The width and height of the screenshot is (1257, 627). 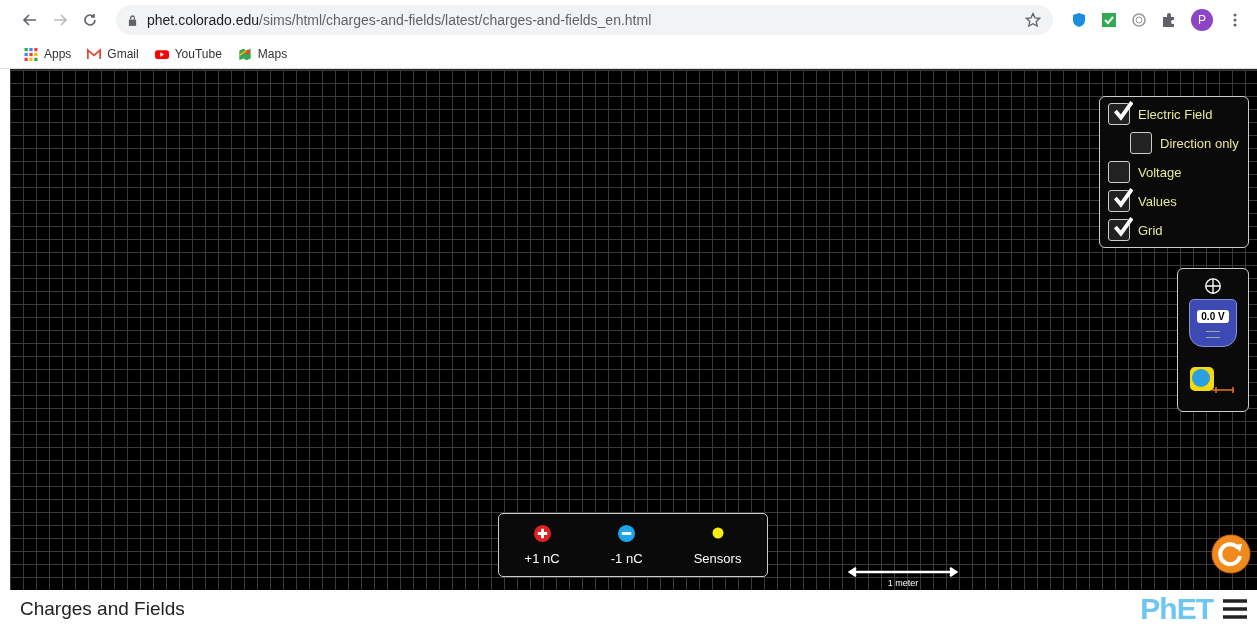 I want to click on reset-icon, so click(x=1231, y=554).